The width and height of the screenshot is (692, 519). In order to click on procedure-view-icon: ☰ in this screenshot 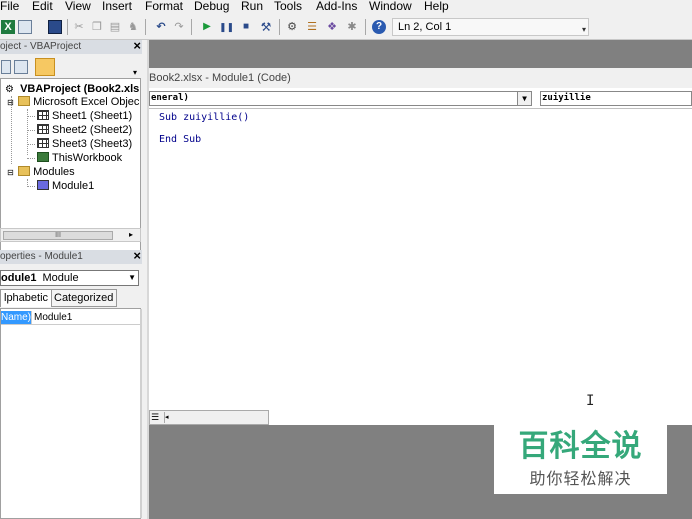, I will do `click(155, 417)`.